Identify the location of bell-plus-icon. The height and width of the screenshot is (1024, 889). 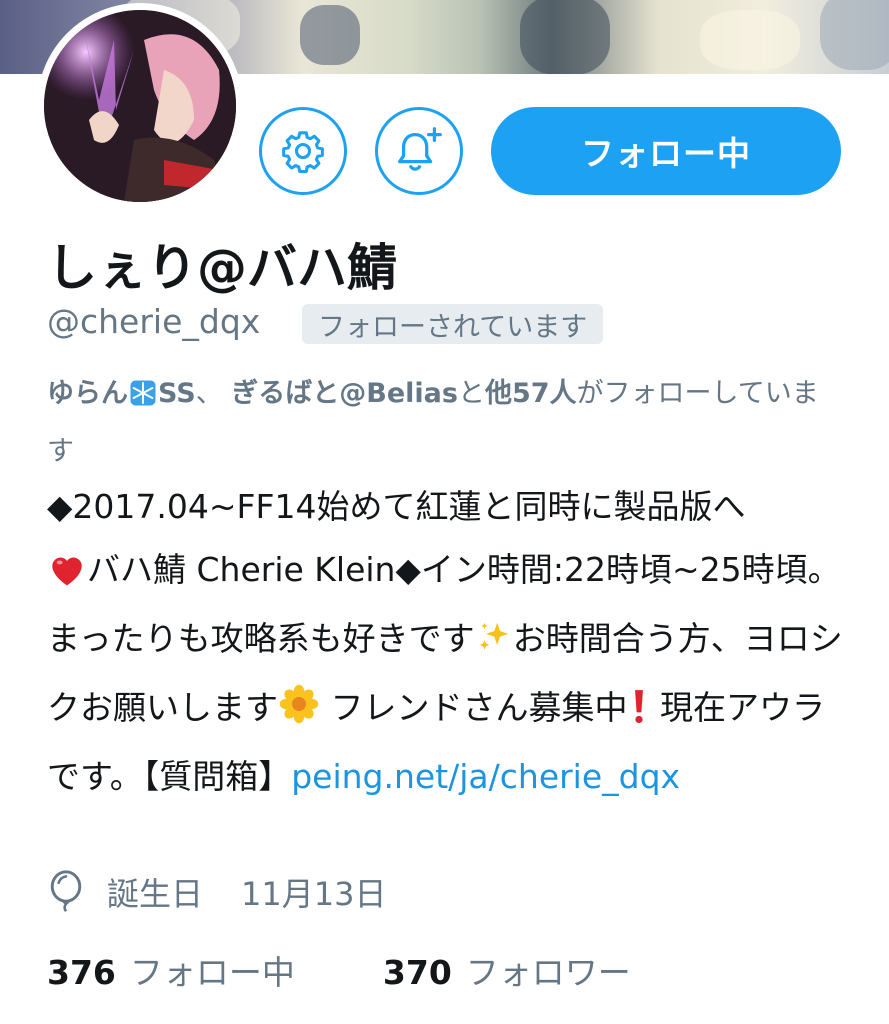
(420, 149).